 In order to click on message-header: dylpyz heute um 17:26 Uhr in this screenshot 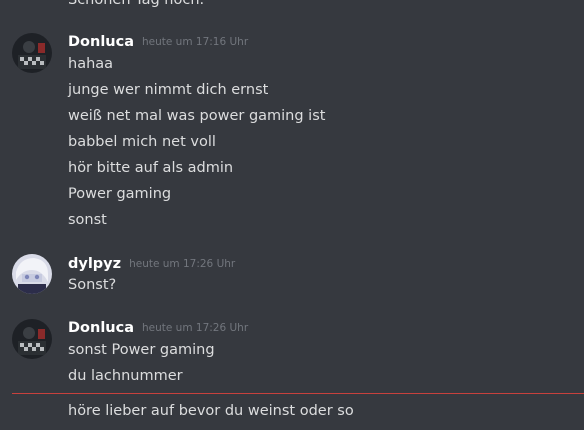, I will do `click(151, 264)`.